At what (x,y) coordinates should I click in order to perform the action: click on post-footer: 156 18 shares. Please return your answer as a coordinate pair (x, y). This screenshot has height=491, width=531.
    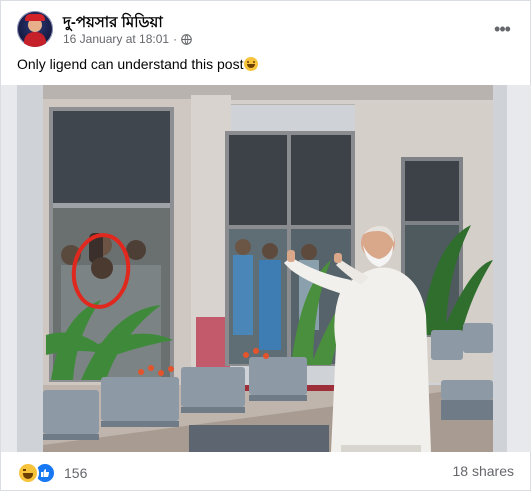
    Looking at the image, I should click on (265, 472).